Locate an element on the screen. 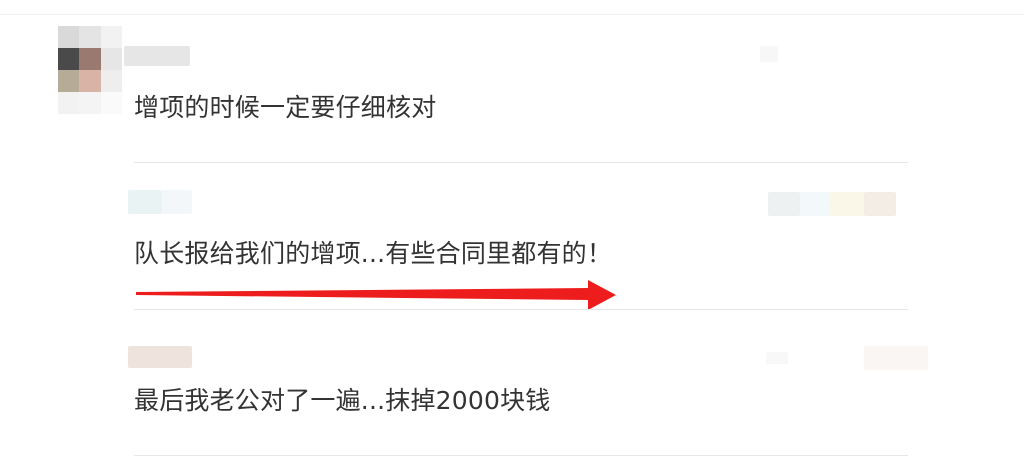  top-divider is located at coordinates (512, 14).